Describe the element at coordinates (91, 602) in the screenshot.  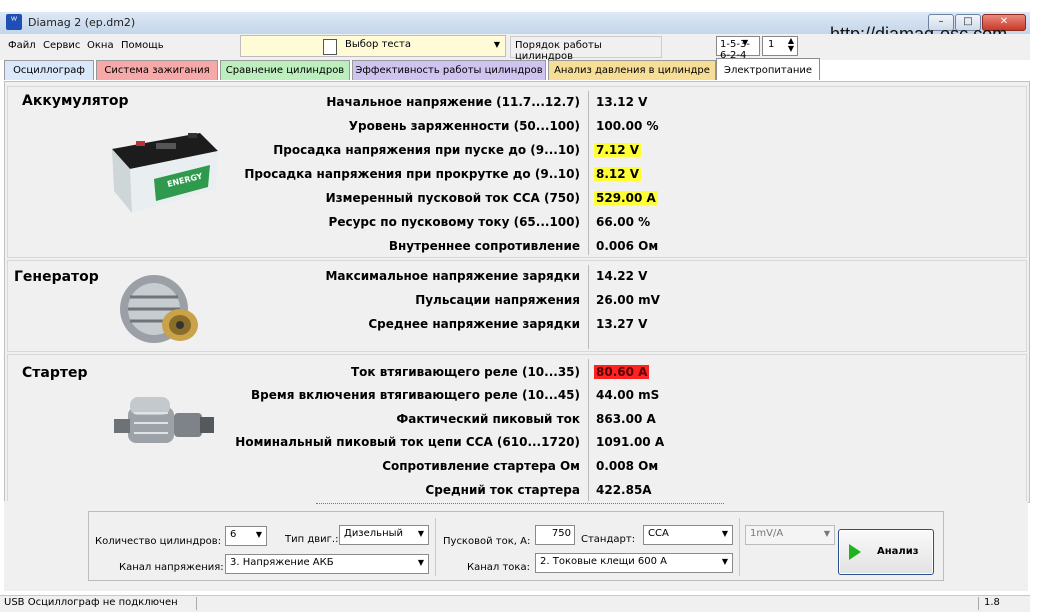
I see `status-text: USB Осциллограф не подключен` at that location.